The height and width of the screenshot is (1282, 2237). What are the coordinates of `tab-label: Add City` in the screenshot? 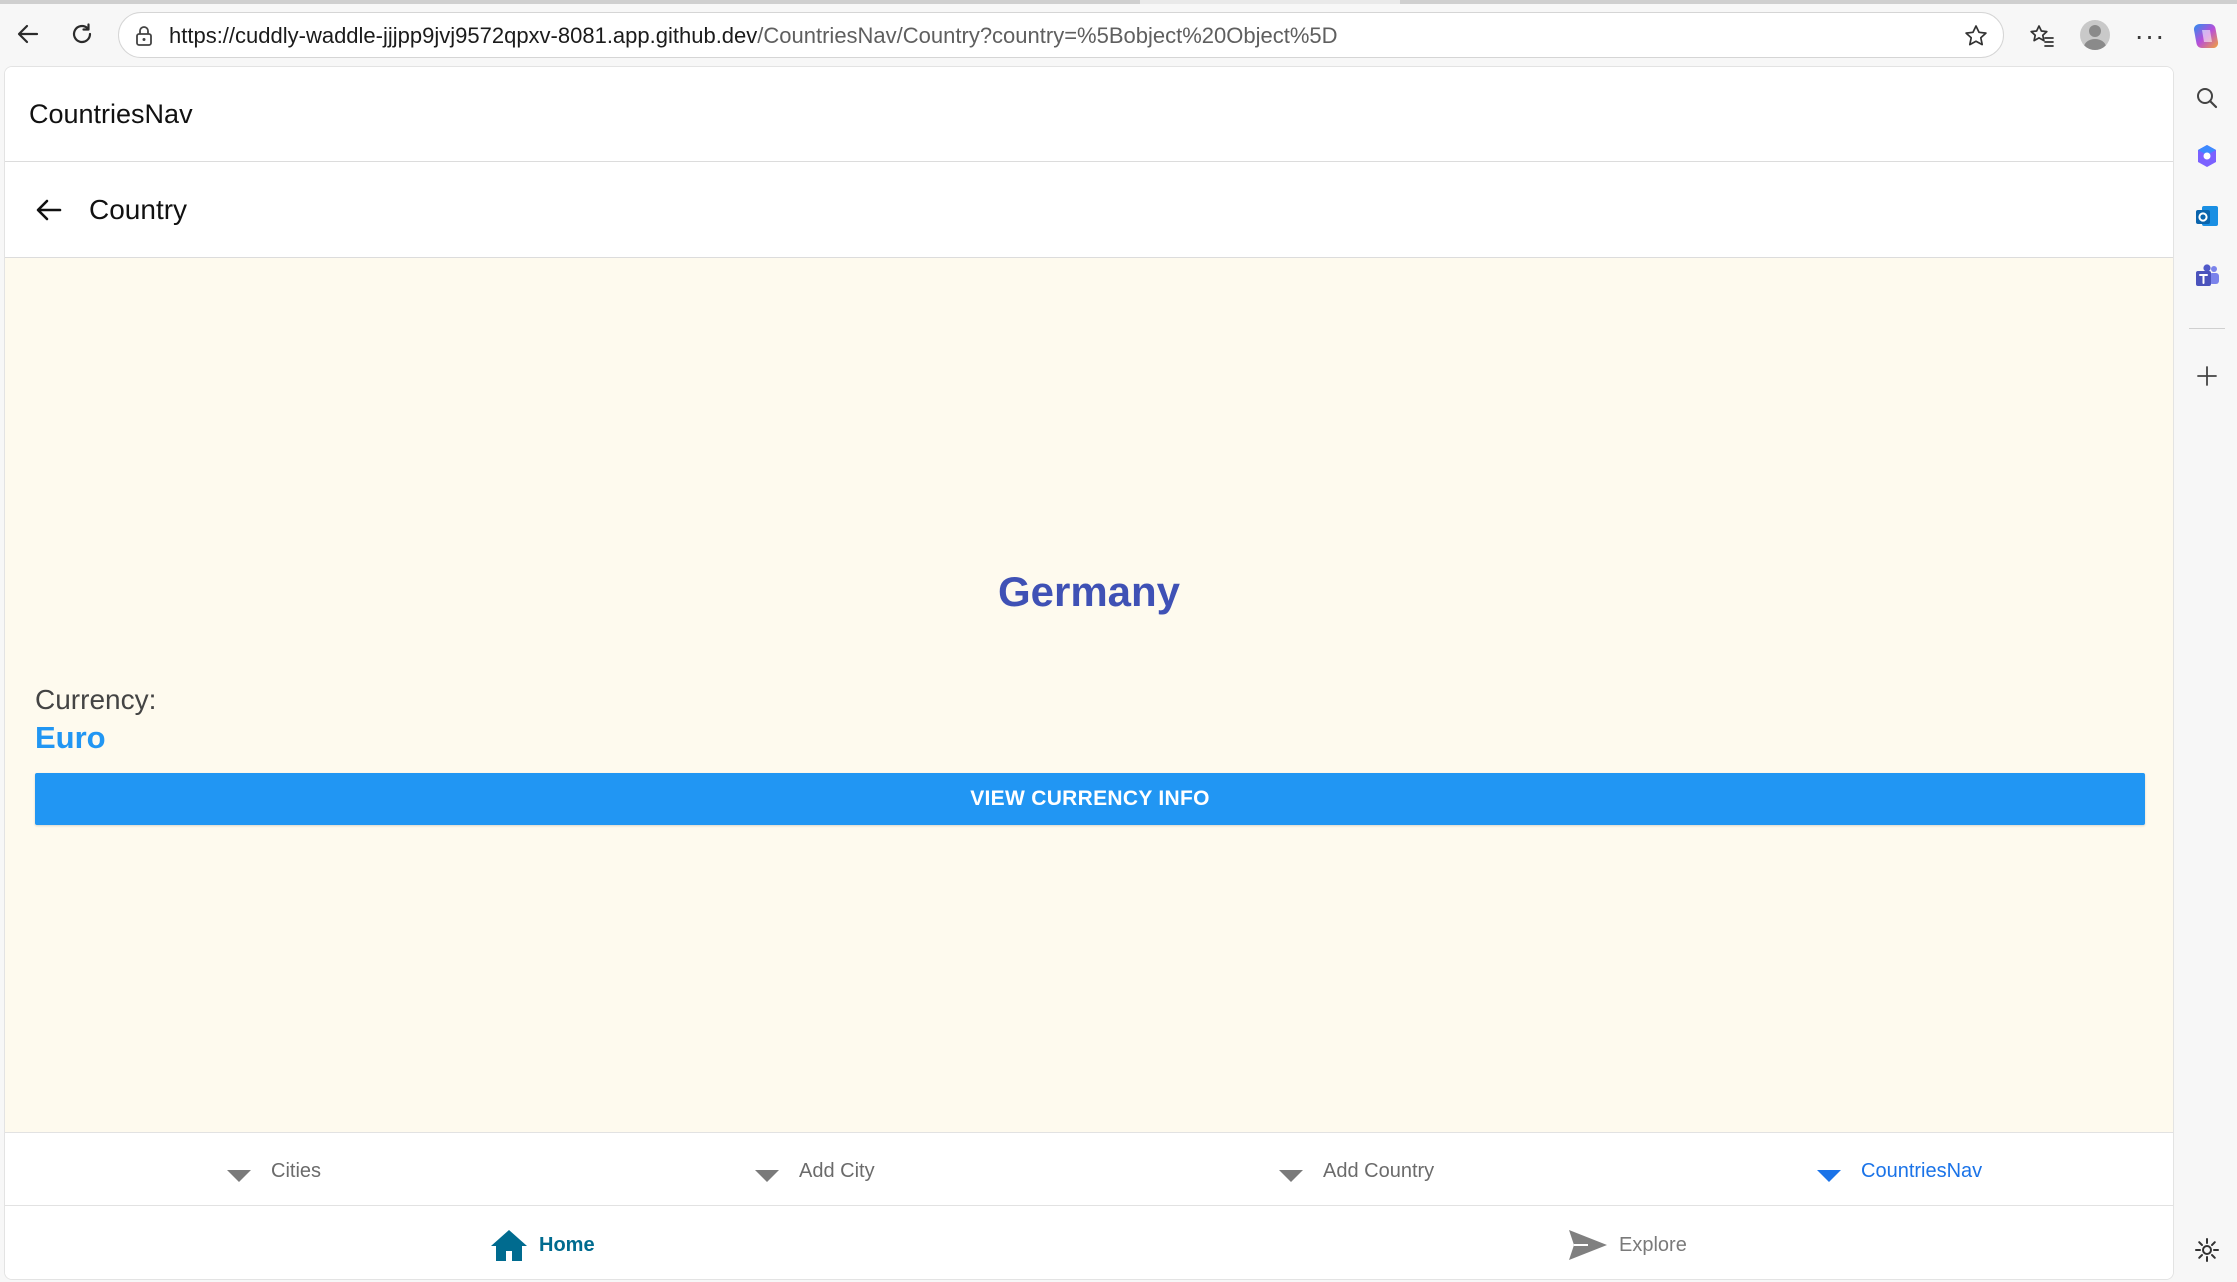 It's located at (837, 1170).